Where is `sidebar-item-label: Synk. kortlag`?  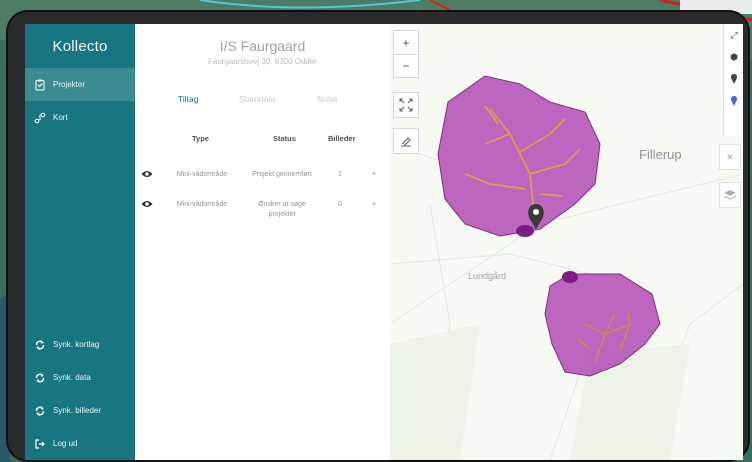 sidebar-item-label: Synk. kortlag is located at coordinates (76, 344).